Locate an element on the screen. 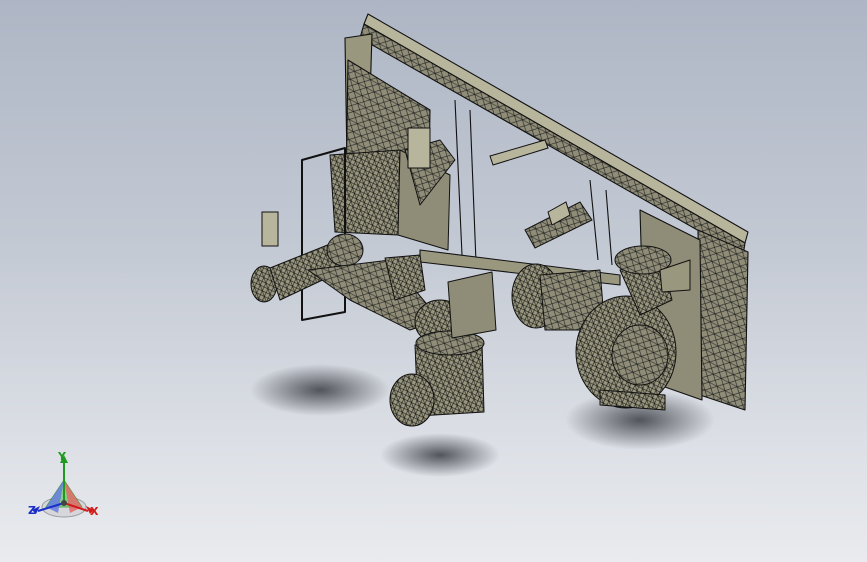 Image resolution: width=867 pixels, height=562 pixels. inlet-pipe is located at coordinates (345, 282).